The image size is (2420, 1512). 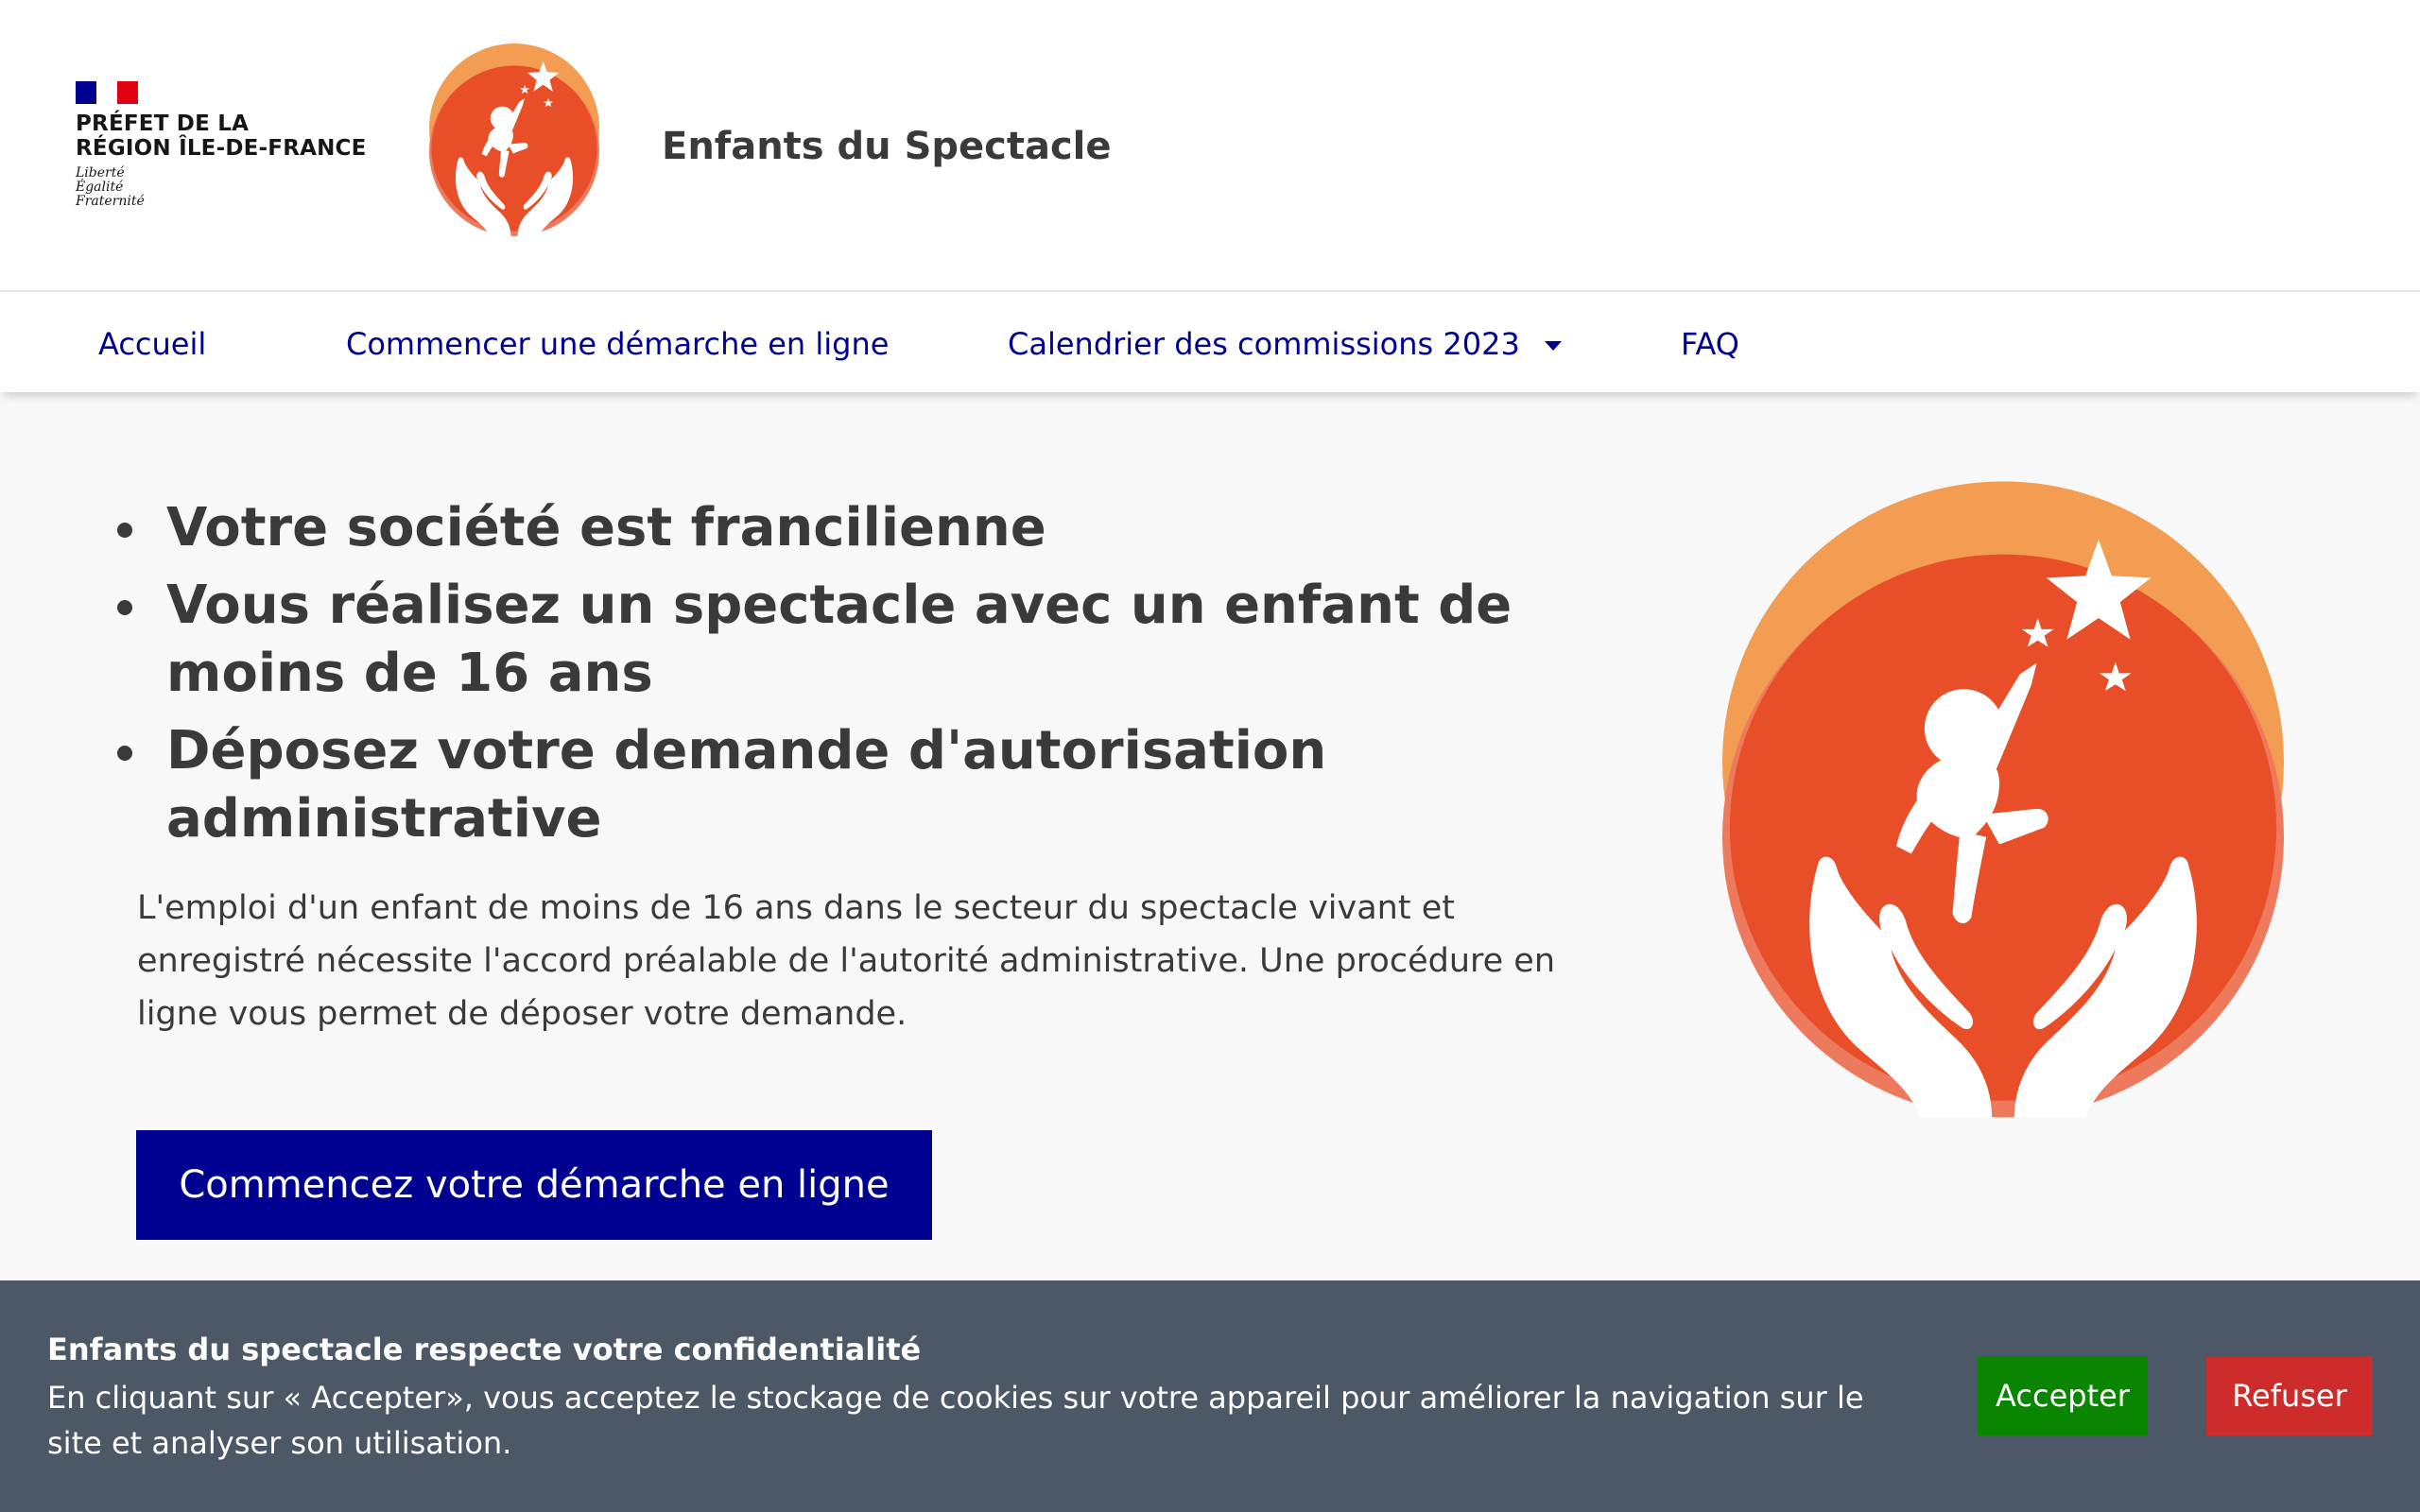 What do you see at coordinates (617, 344) in the screenshot?
I see `nav-item-commencer-demarche: Commencer une démarche en ligne` at bounding box center [617, 344].